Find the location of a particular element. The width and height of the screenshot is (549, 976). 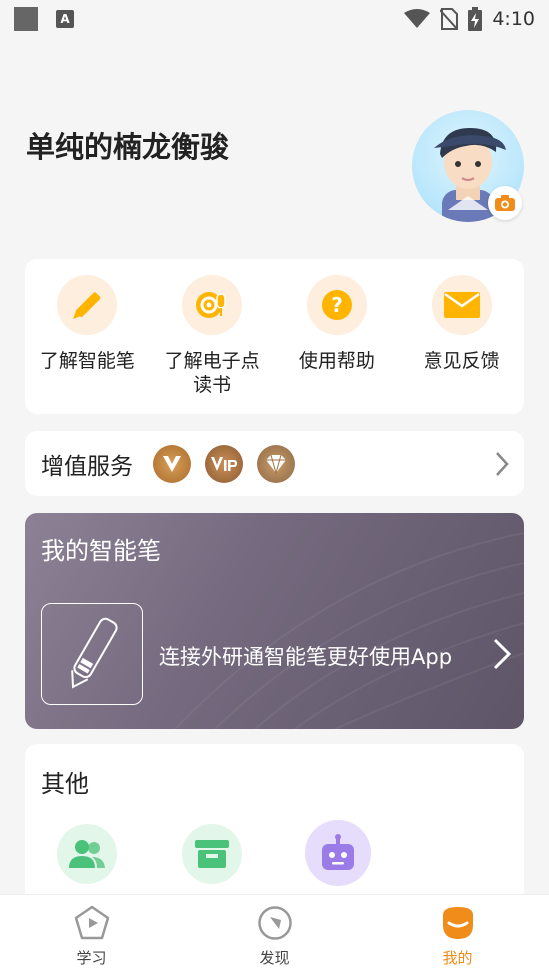

other-title: 其他 is located at coordinates (65, 784).